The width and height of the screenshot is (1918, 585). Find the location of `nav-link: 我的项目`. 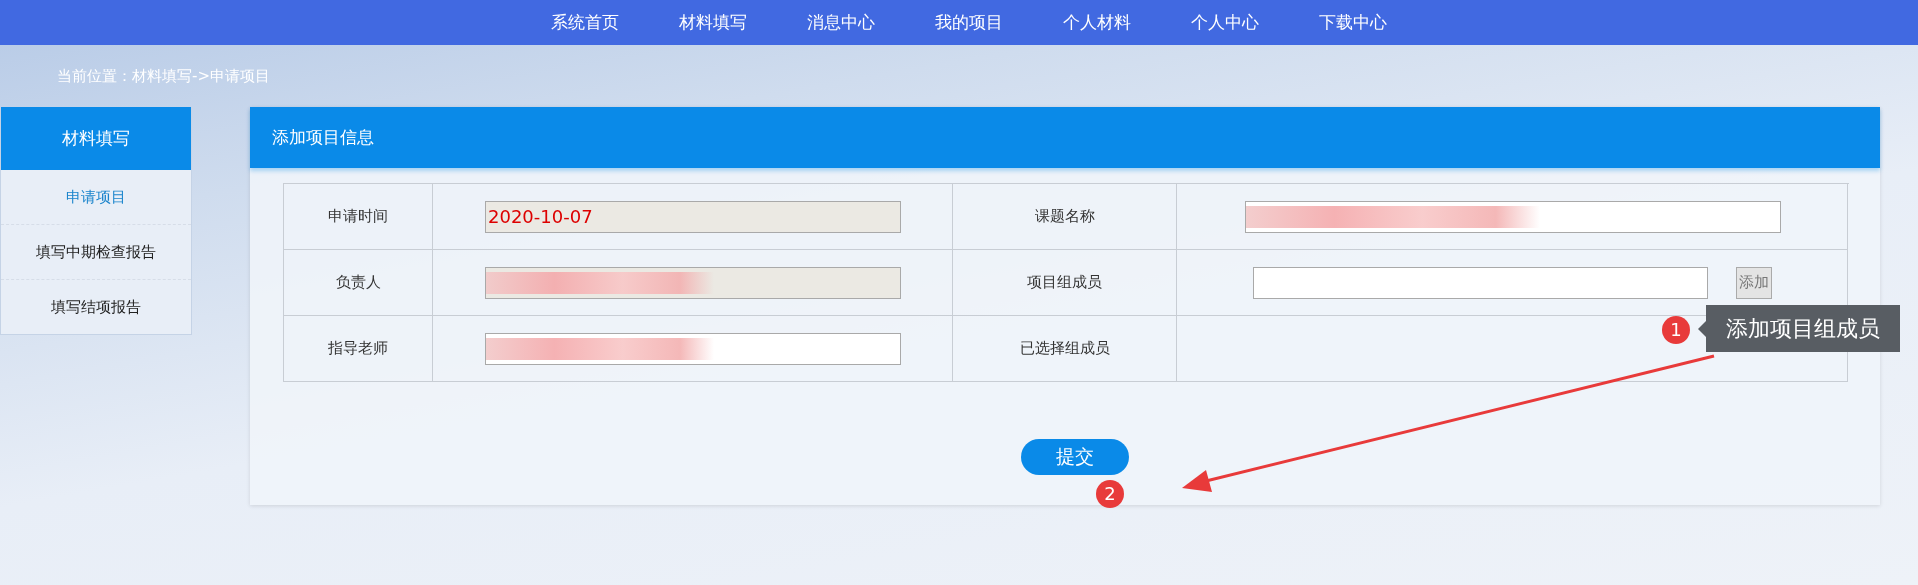

nav-link: 我的项目 is located at coordinates (969, 22).